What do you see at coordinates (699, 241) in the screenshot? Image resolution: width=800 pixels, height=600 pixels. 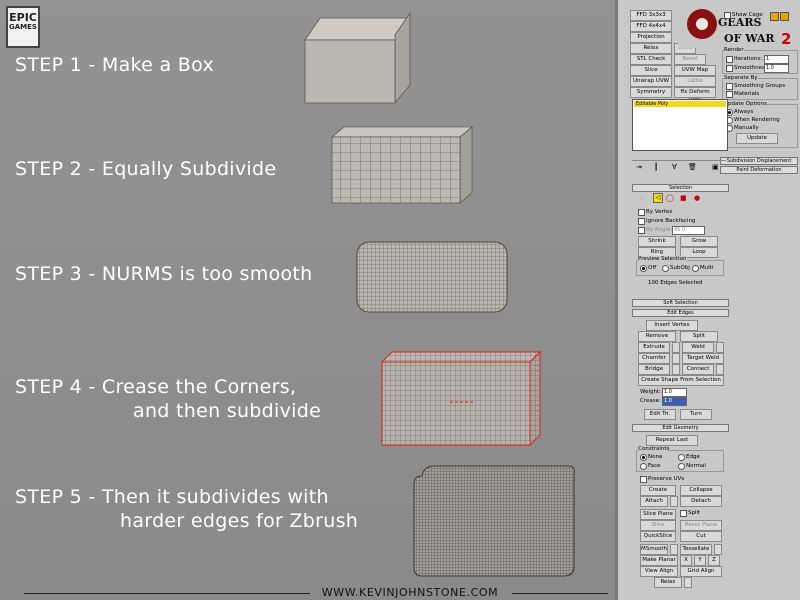 I see `grow-button: Grow` at bounding box center [699, 241].